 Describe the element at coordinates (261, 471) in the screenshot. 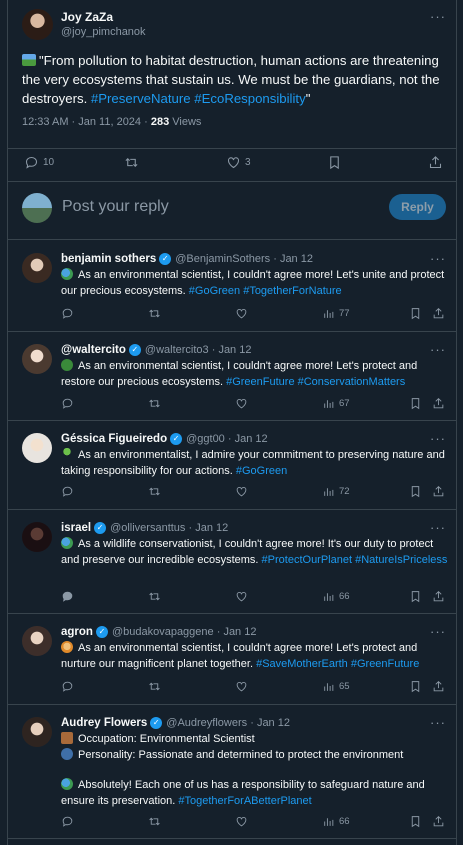

I see `hashtags: #GoGreen` at that location.